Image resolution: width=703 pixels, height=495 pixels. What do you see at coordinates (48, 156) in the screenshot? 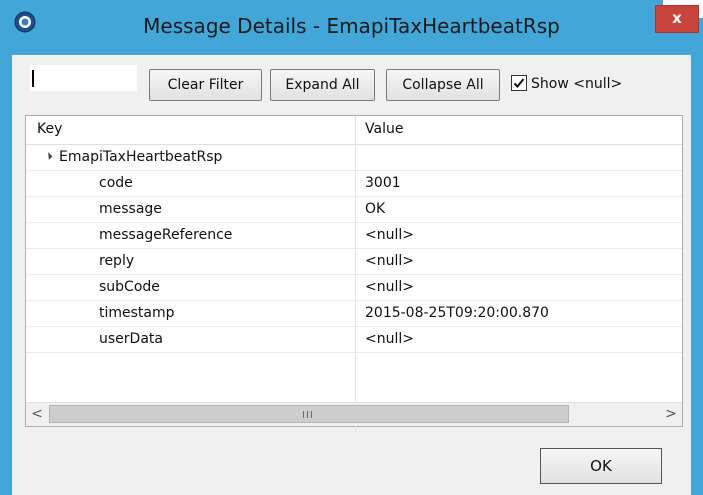
I see `expand-triangle-icon` at bounding box center [48, 156].